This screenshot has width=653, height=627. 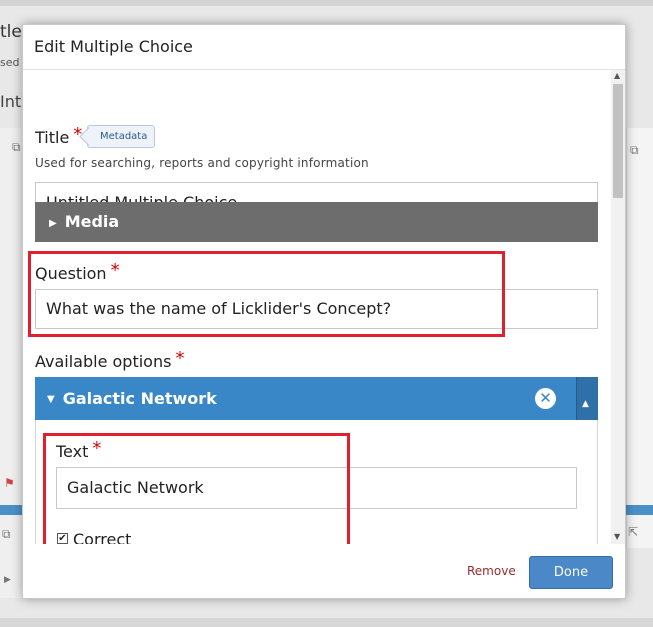 What do you see at coordinates (617, 75) in the screenshot?
I see `scroll-up-icon: ▲` at bounding box center [617, 75].